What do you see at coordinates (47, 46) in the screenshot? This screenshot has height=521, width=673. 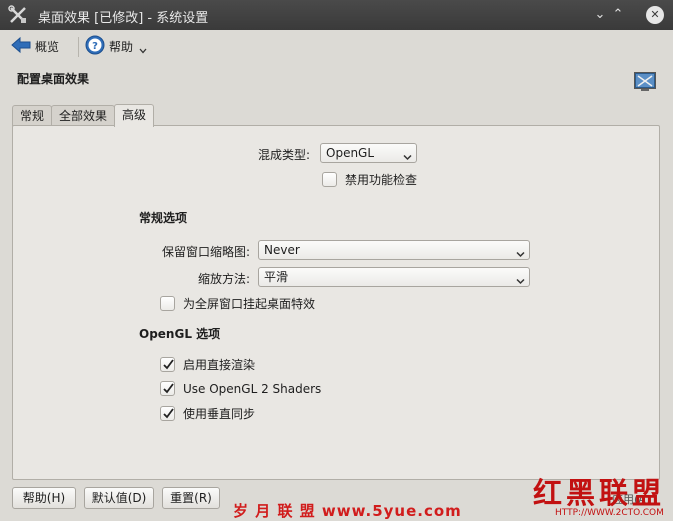 I see `overview-label: 概览` at bounding box center [47, 46].